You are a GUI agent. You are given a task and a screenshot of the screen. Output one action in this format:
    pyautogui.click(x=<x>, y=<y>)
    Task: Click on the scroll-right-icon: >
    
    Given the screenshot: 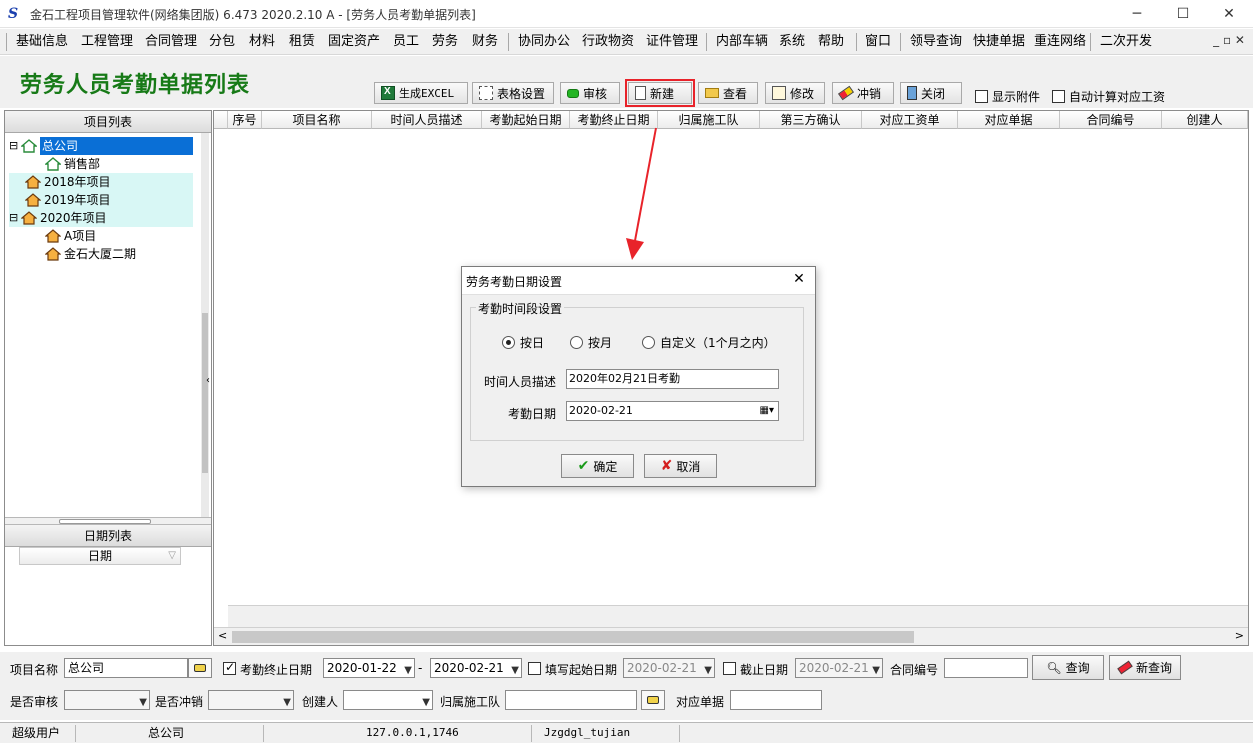 What is the action you would take?
    pyautogui.click(x=1239, y=635)
    